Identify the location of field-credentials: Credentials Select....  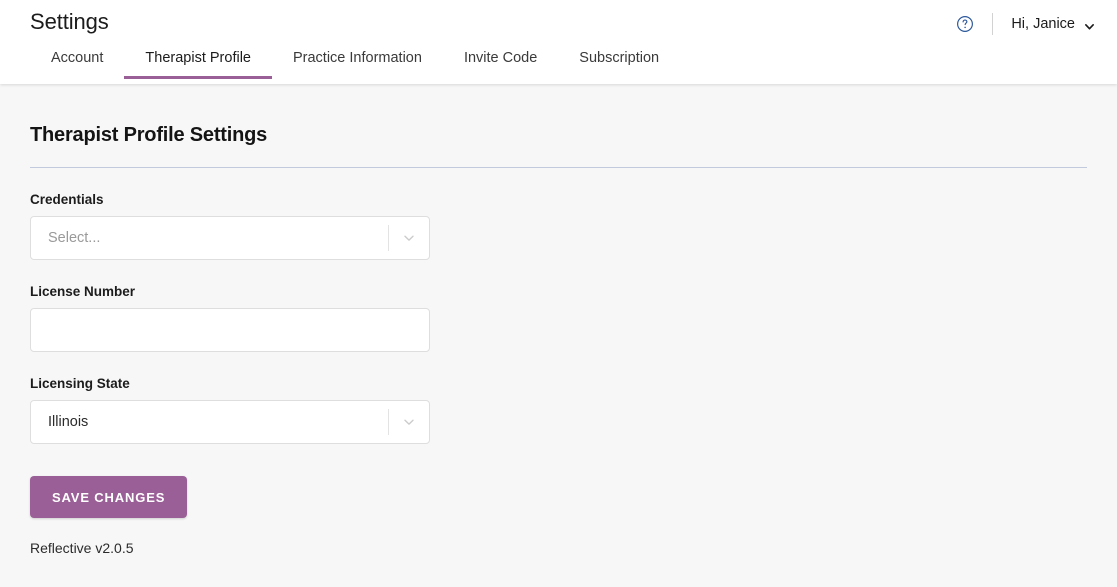
(558, 226).